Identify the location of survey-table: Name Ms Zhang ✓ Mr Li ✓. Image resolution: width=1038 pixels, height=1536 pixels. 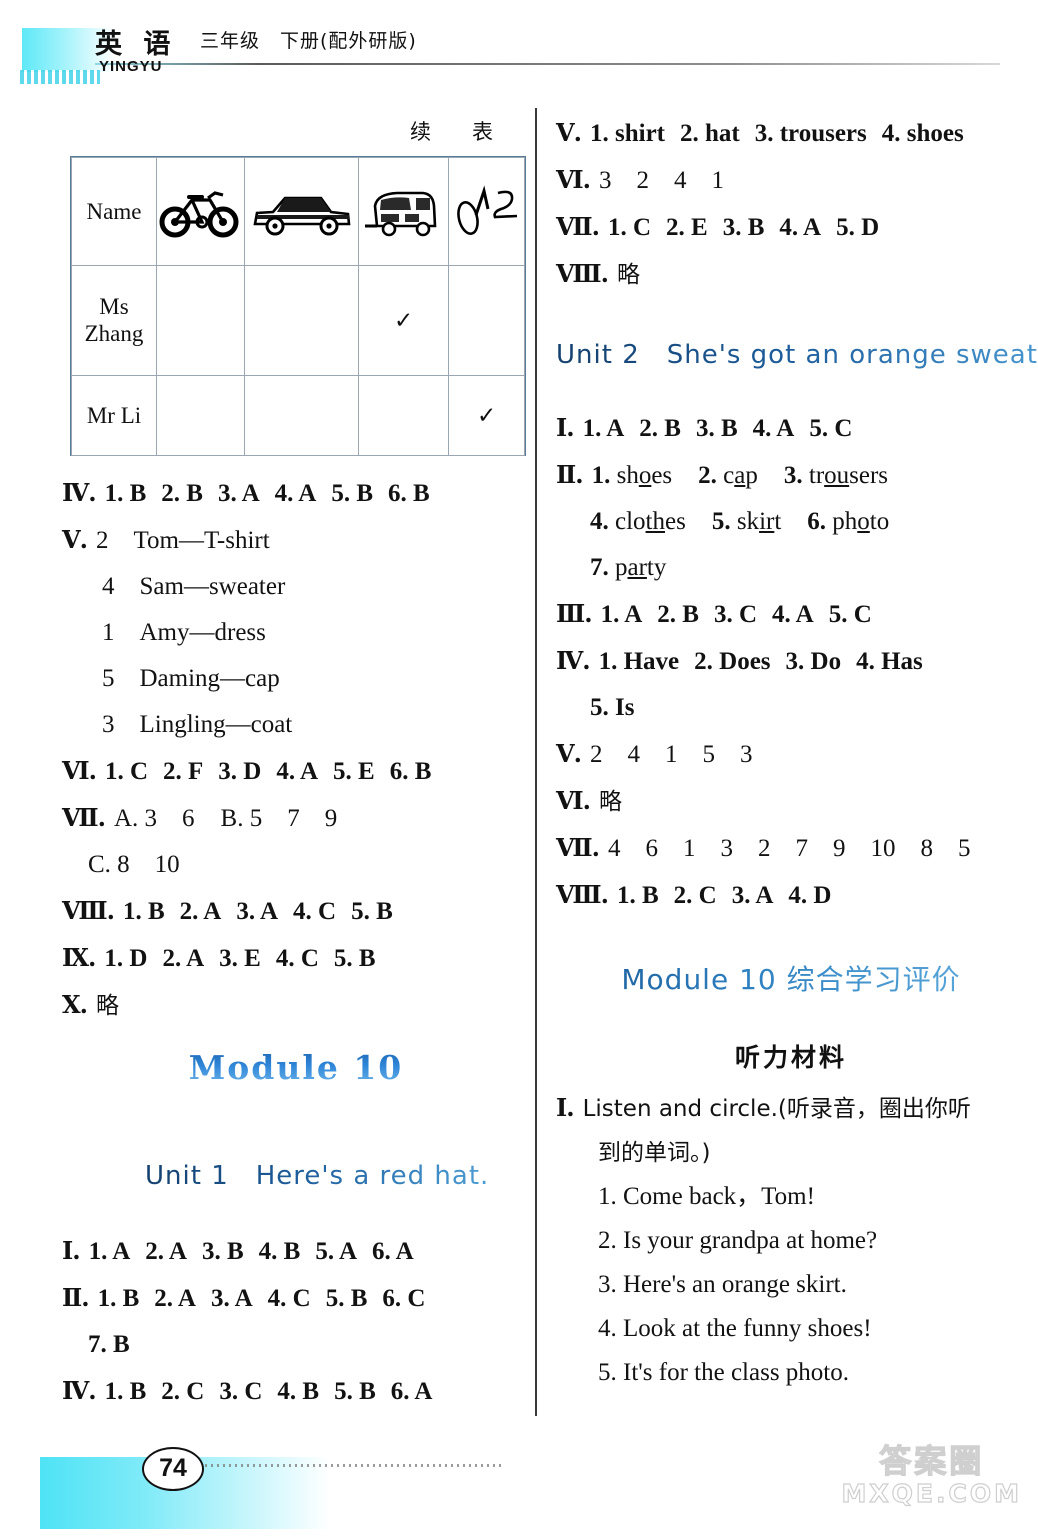
(298, 306).